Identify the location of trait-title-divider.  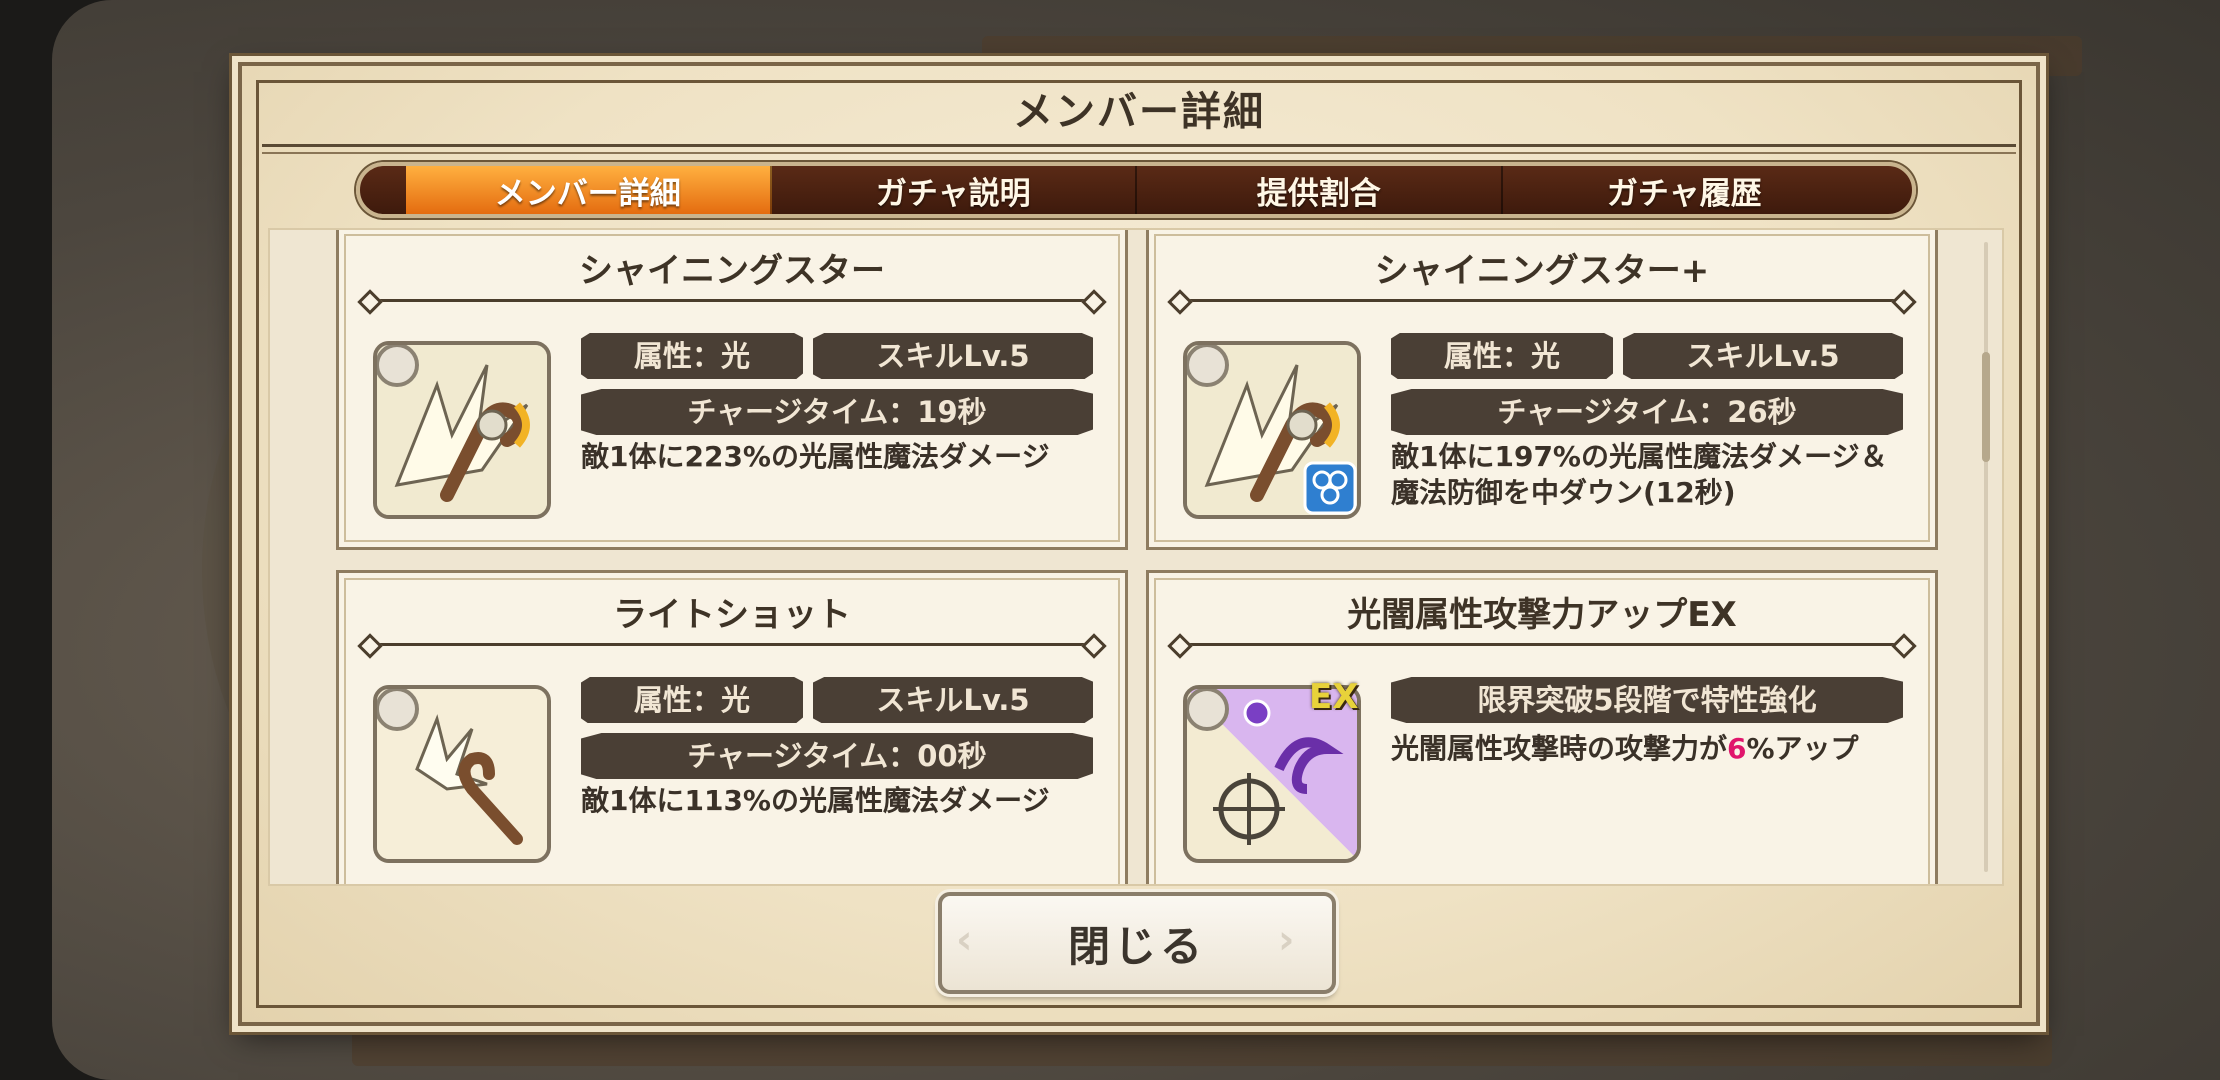
(1542, 644).